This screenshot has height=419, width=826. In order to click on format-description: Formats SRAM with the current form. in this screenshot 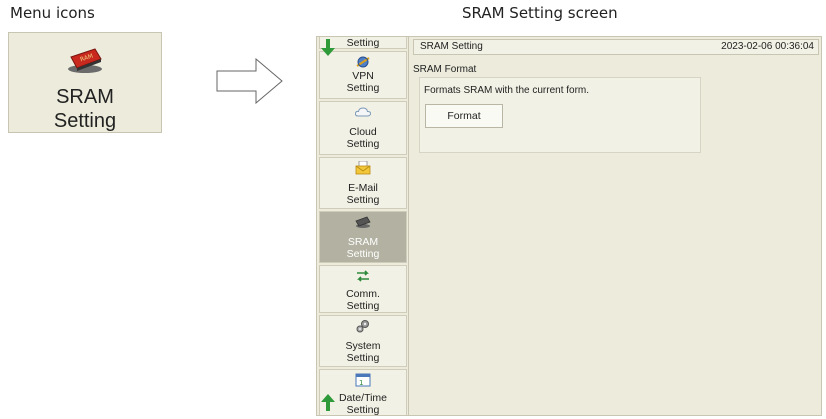, I will do `click(507, 90)`.